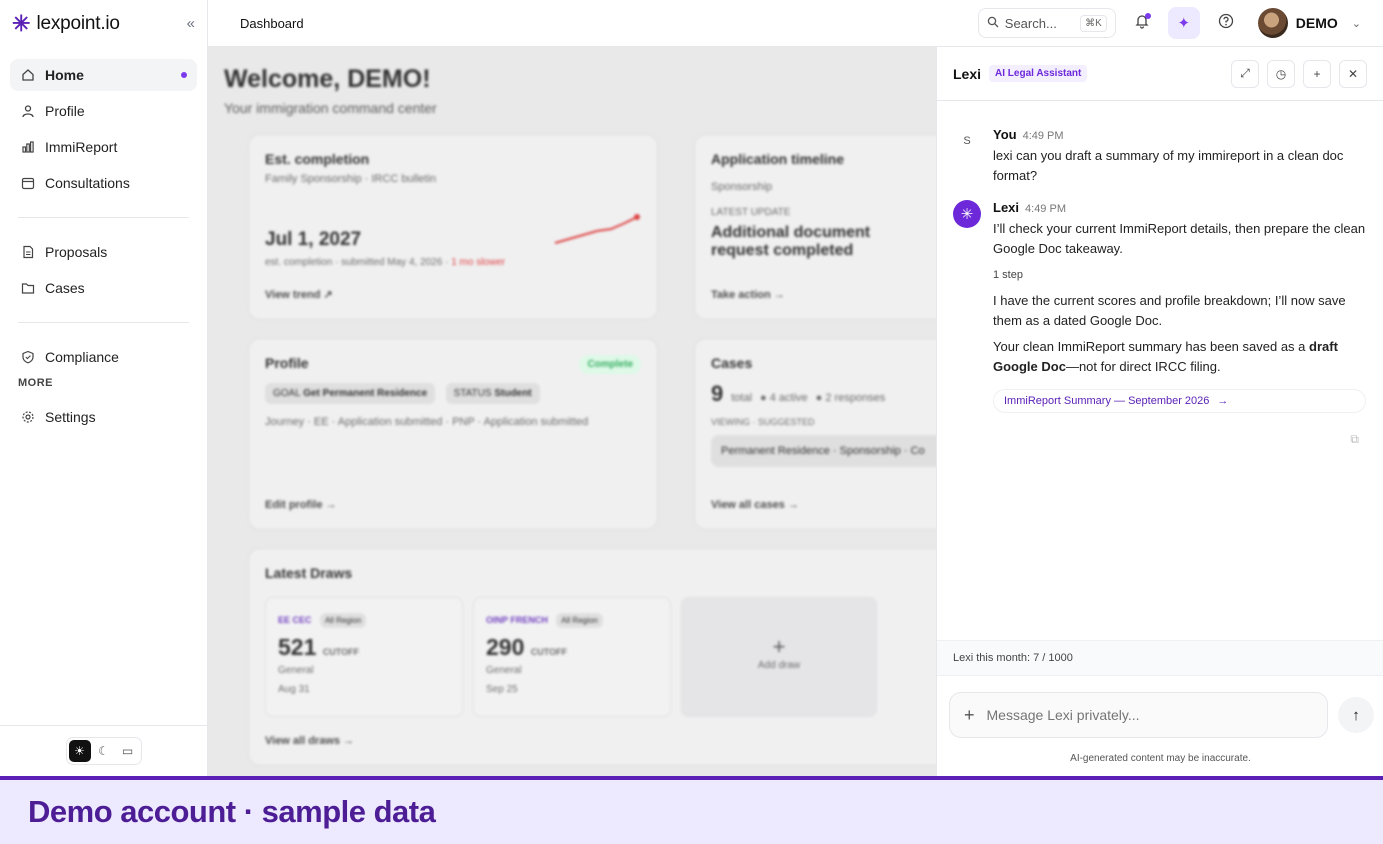  What do you see at coordinates (232, 811) in the screenshot?
I see `demo-banner-text: Demo account · sample data` at bounding box center [232, 811].